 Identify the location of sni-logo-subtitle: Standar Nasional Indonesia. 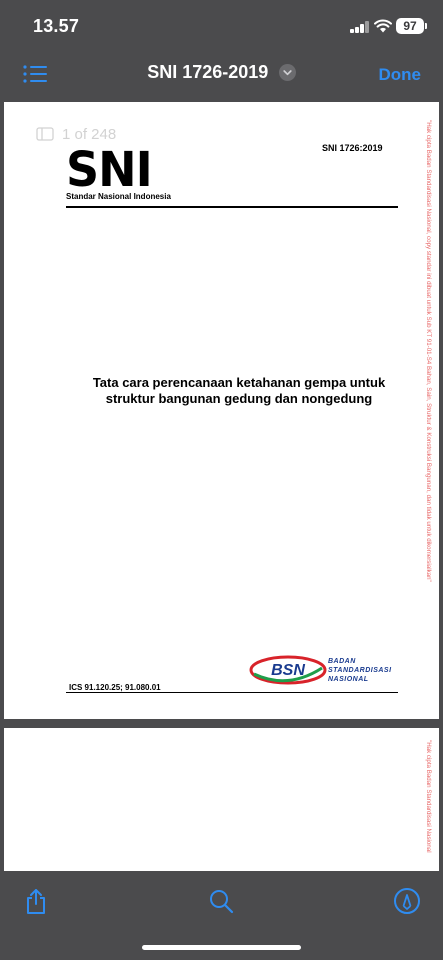
(118, 196).